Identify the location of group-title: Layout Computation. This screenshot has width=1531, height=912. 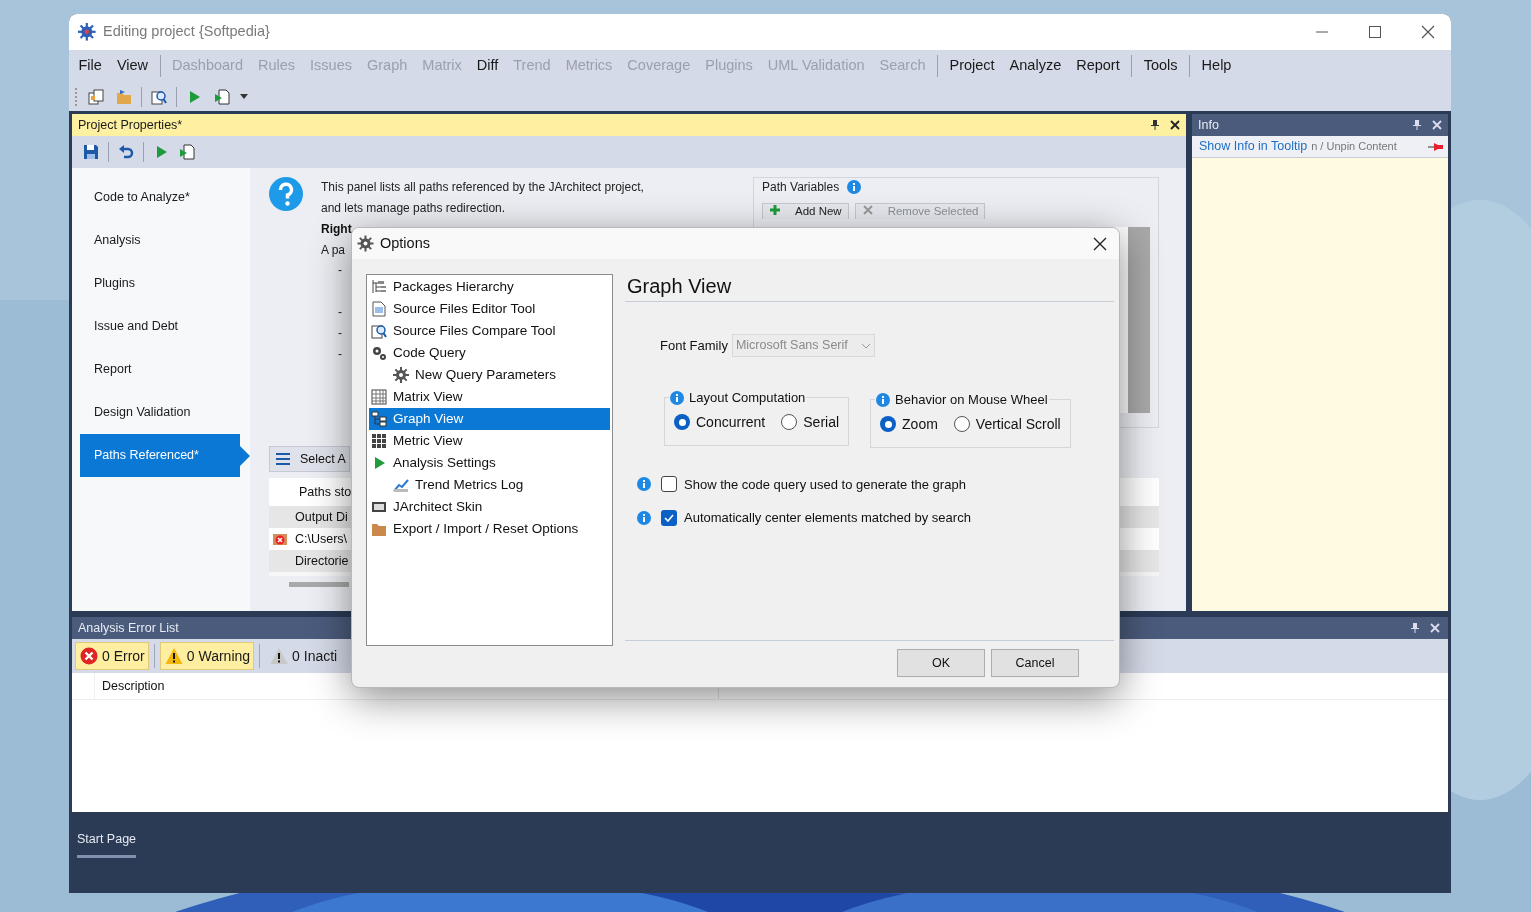
(747, 398).